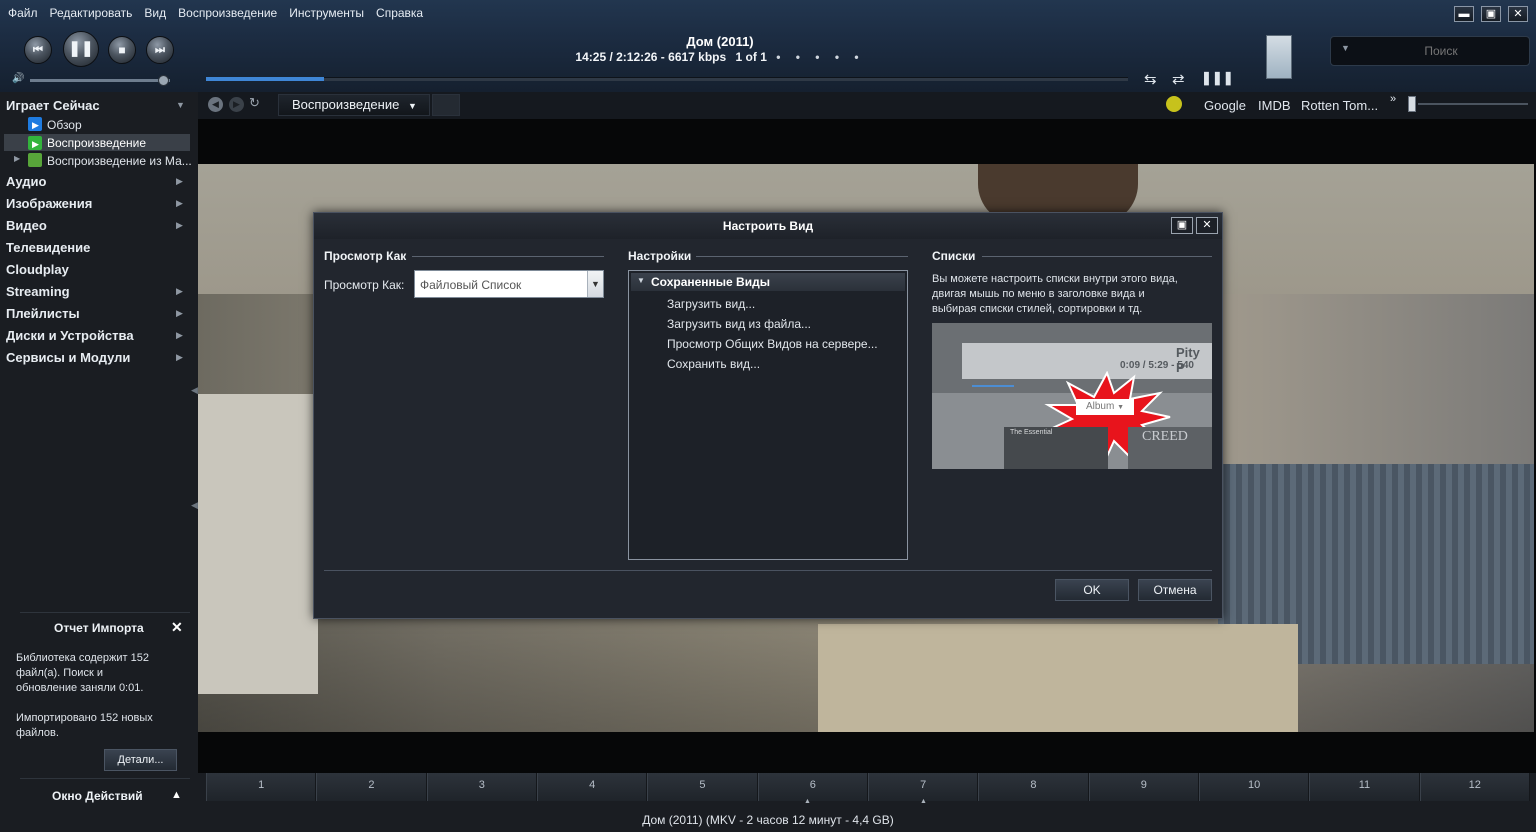 The image size is (1536, 832). I want to click on saved-views-group: ▼ Сохраненные Виды, so click(768, 282).